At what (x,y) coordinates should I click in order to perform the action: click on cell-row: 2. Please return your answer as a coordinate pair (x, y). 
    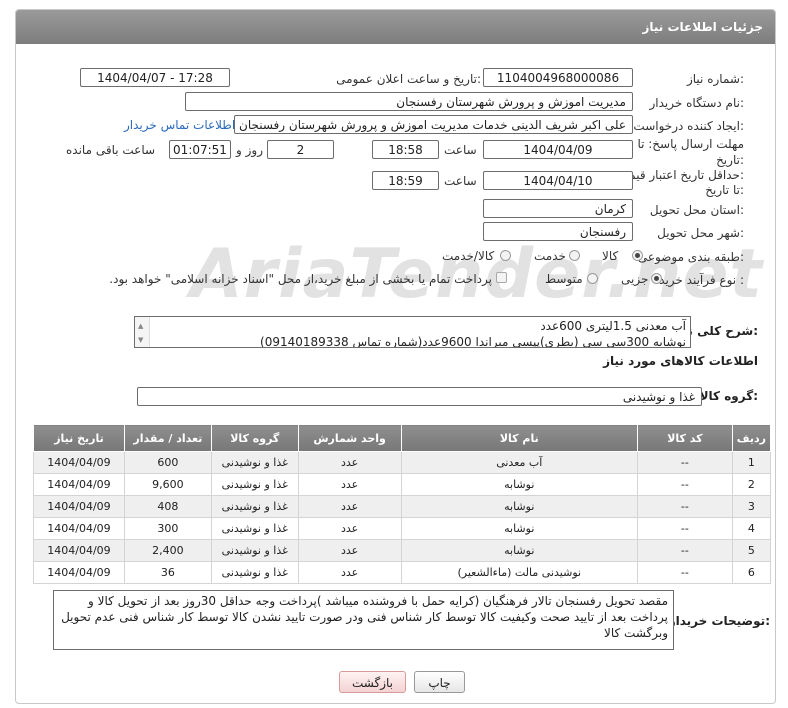
    Looking at the image, I should click on (751, 484).